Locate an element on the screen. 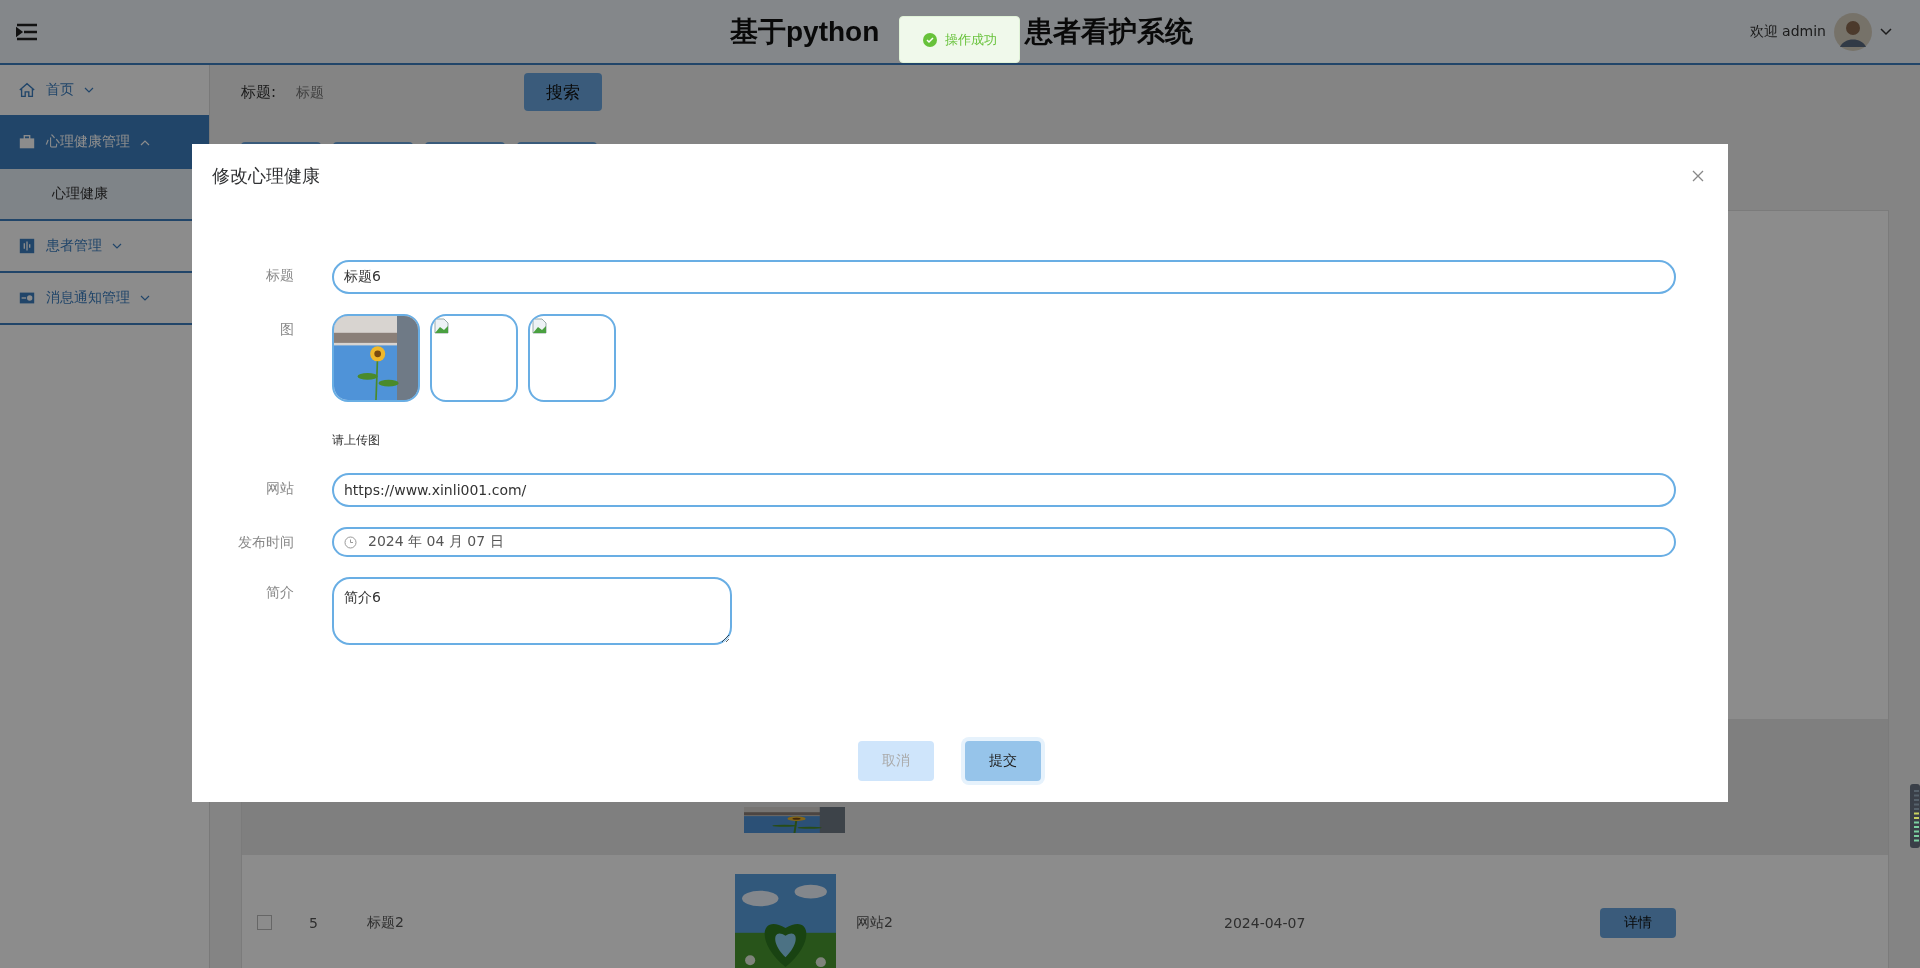  description-field: 简介6 is located at coordinates (532, 611).